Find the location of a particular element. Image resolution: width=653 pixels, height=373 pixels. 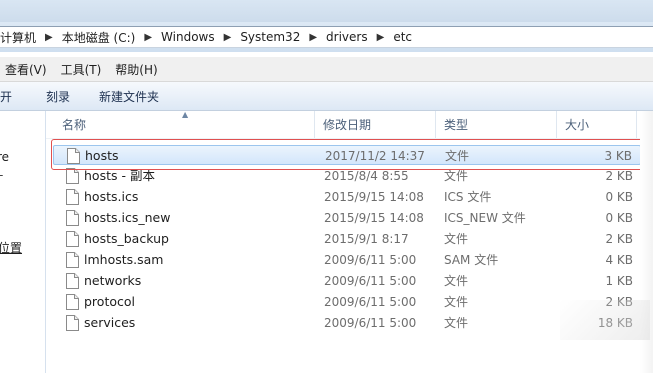

window-frame-top is located at coordinates (326, 11).